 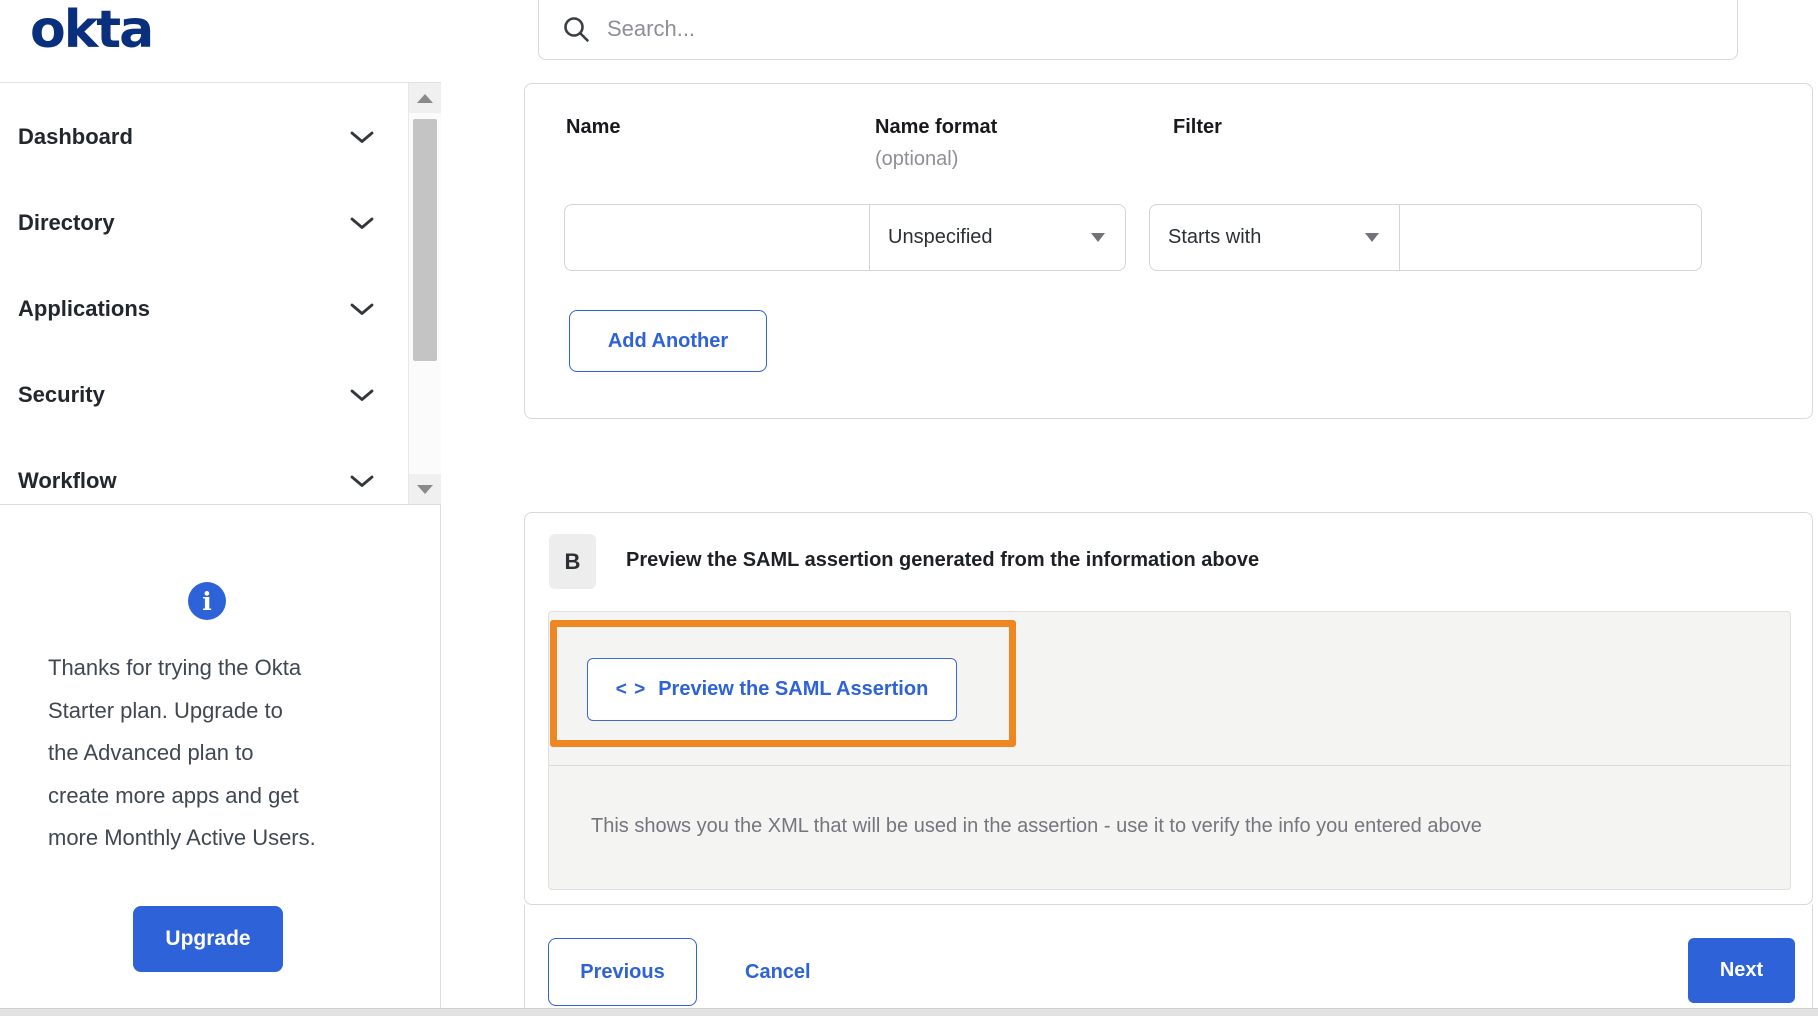 What do you see at coordinates (622, 972) in the screenshot?
I see `previous-button: Previous` at bounding box center [622, 972].